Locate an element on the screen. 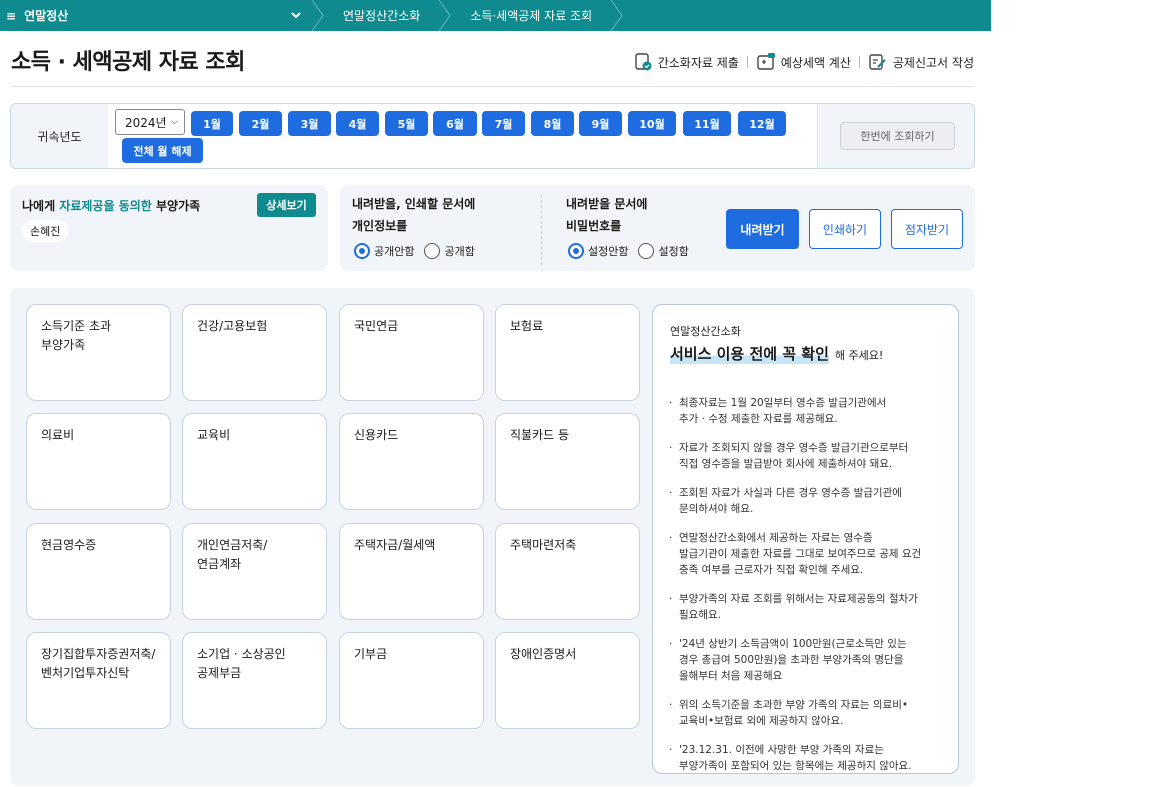 The height and width of the screenshot is (787, 1152). password-off-radio: 설정안함 is located at coordinates (598, 251).